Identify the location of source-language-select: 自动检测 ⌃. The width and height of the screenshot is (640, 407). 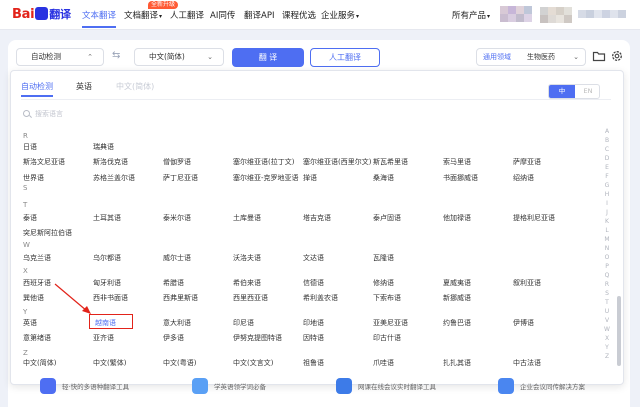
(60, 57).